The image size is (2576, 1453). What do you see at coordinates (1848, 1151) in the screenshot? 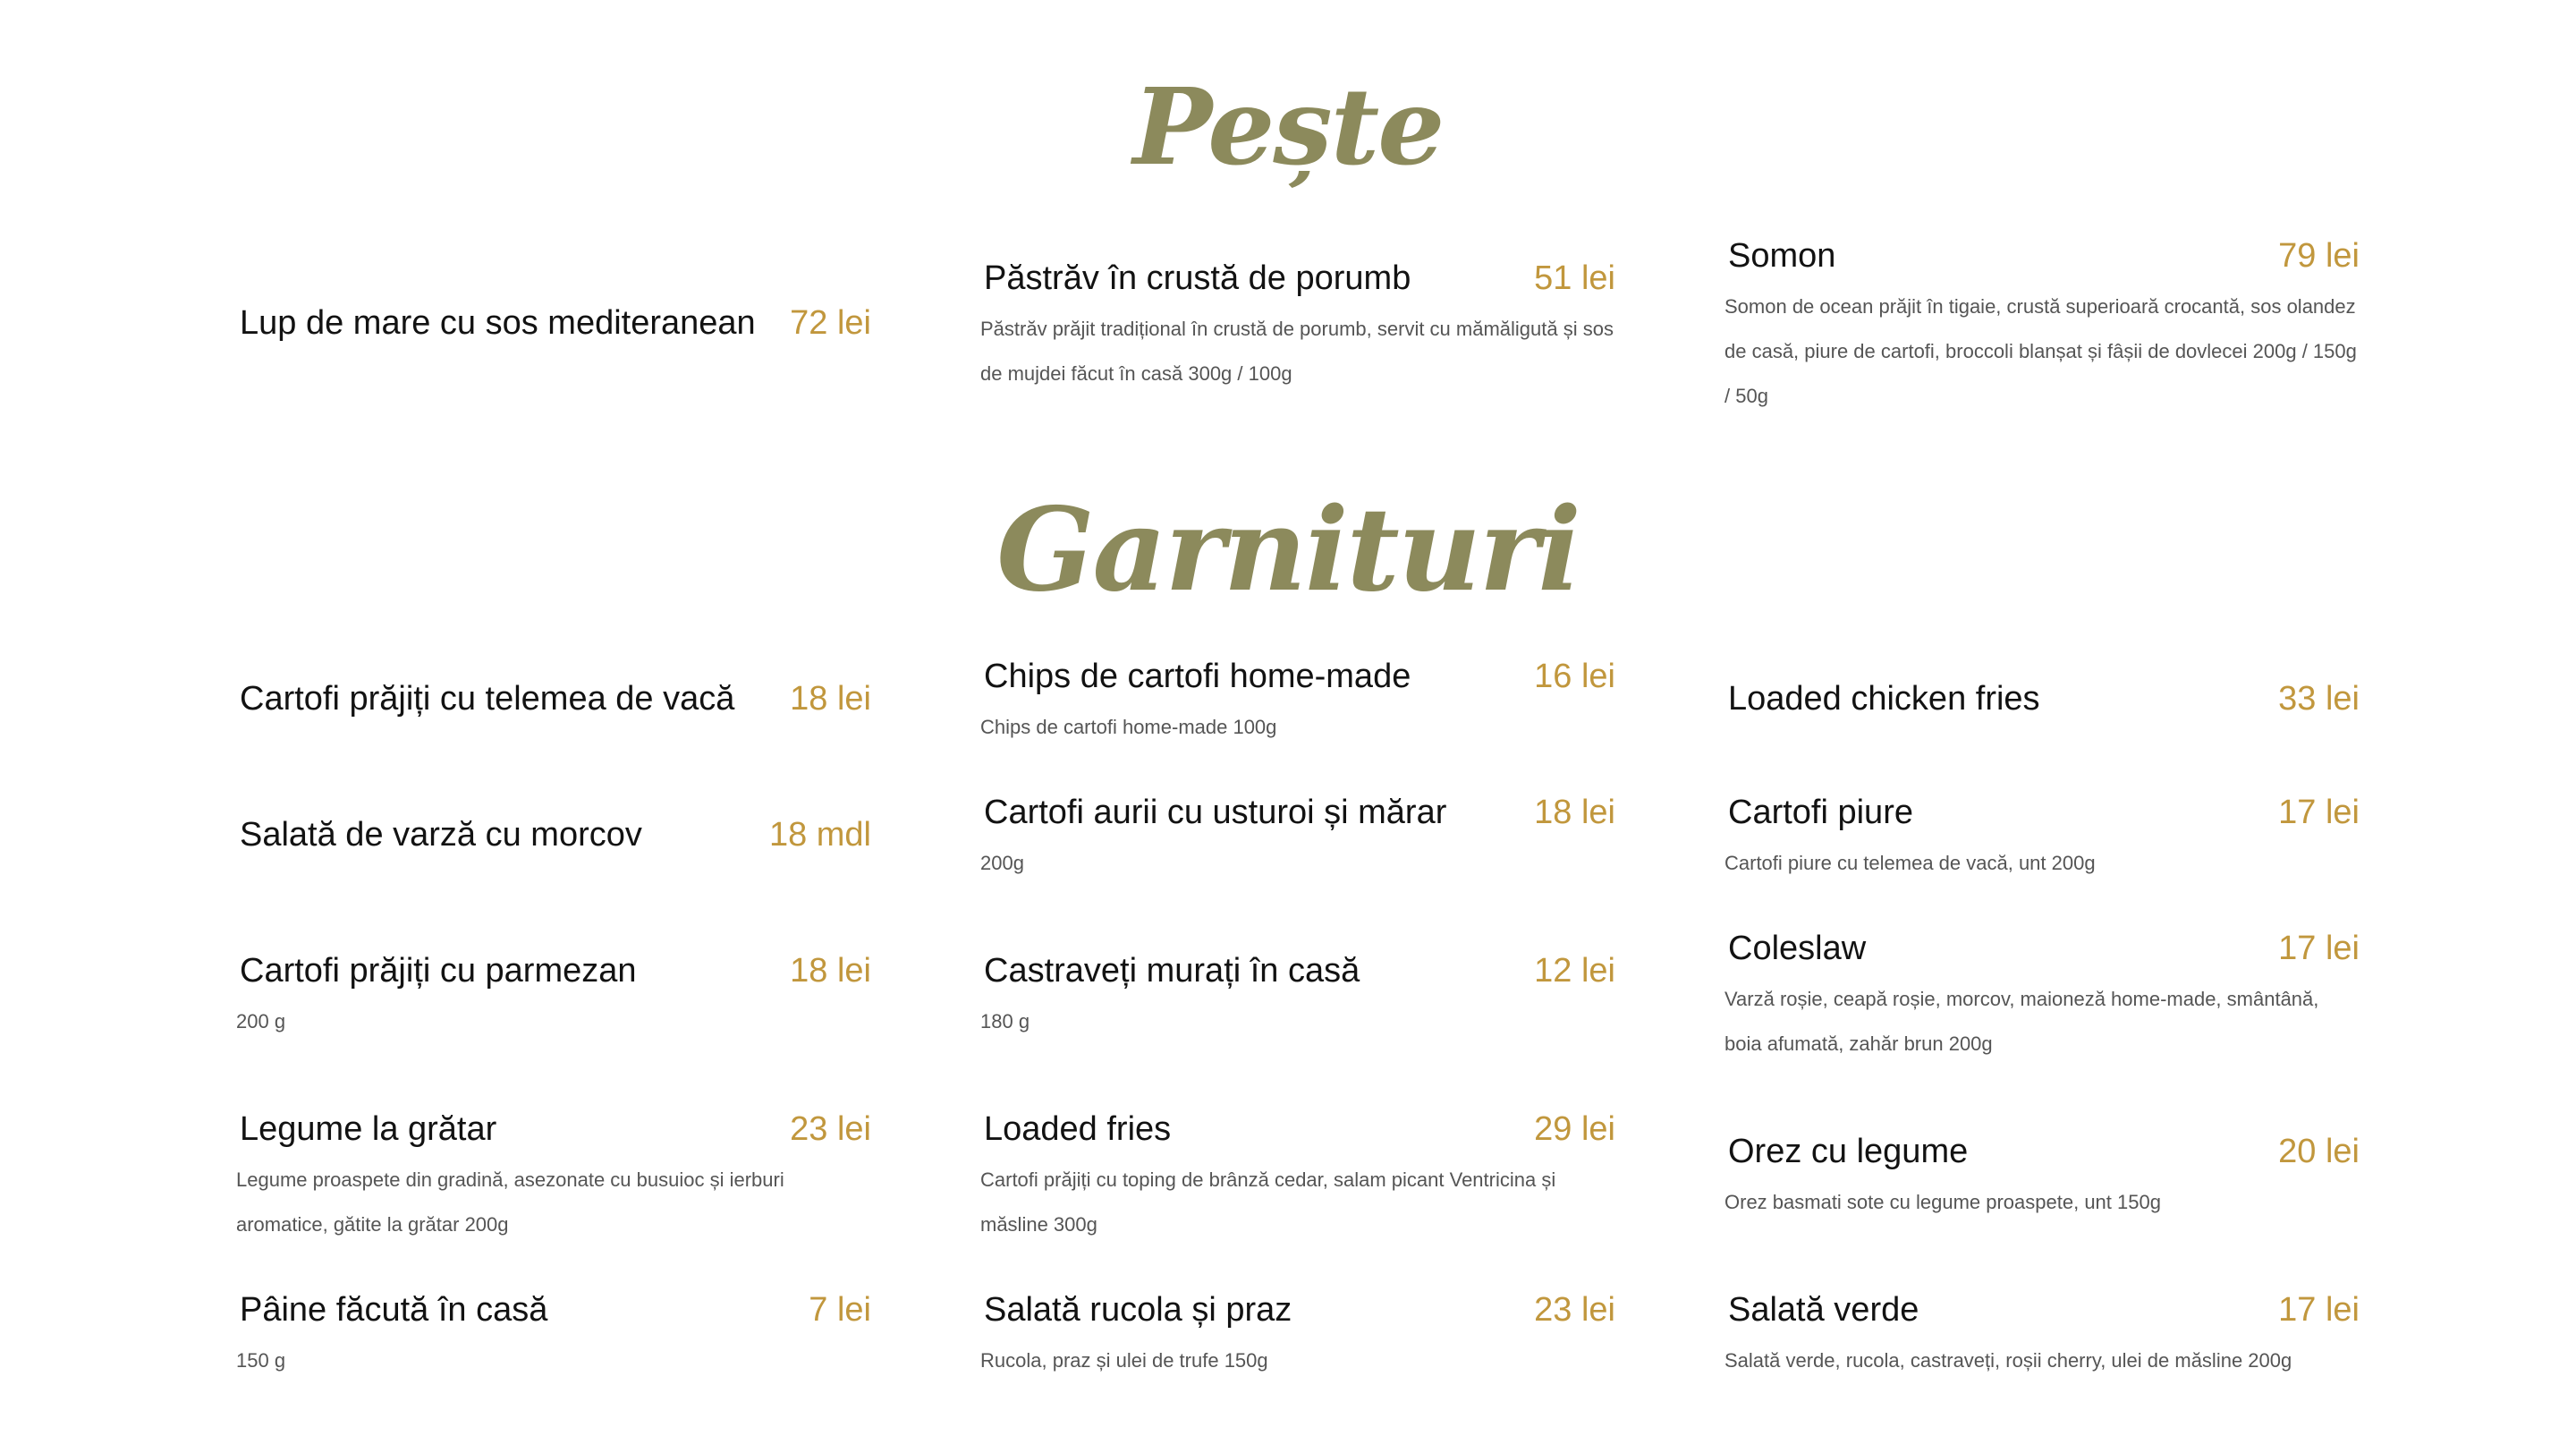
I see `item-name: Orez cu legume` at bounding box center [1848, 1151].